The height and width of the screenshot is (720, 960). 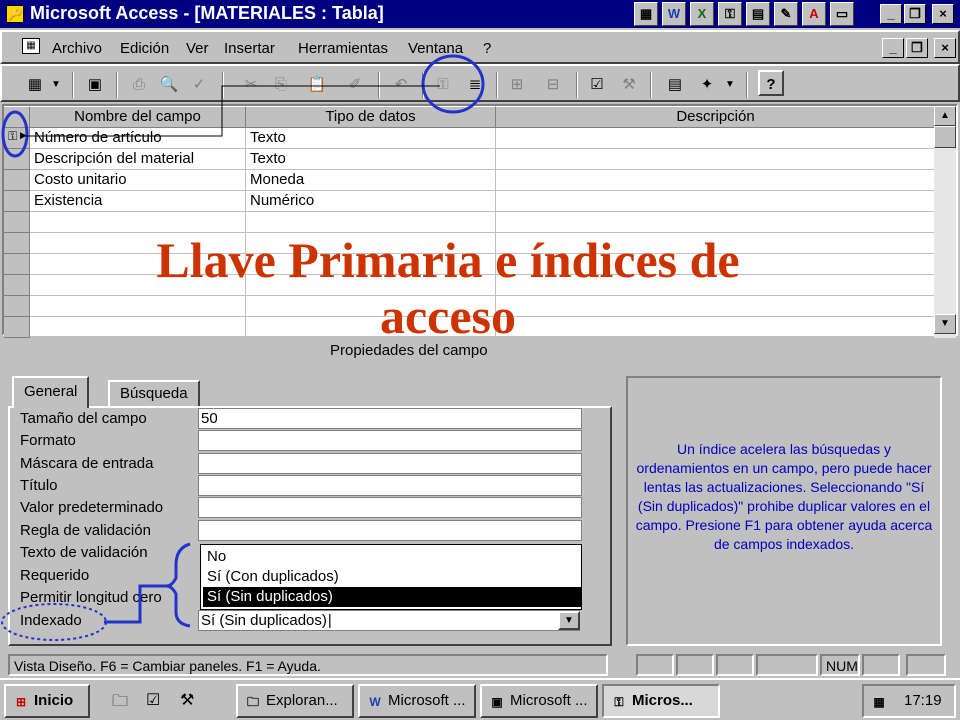 I want to click on annotation-connector-line, so click(x=233, y=111).